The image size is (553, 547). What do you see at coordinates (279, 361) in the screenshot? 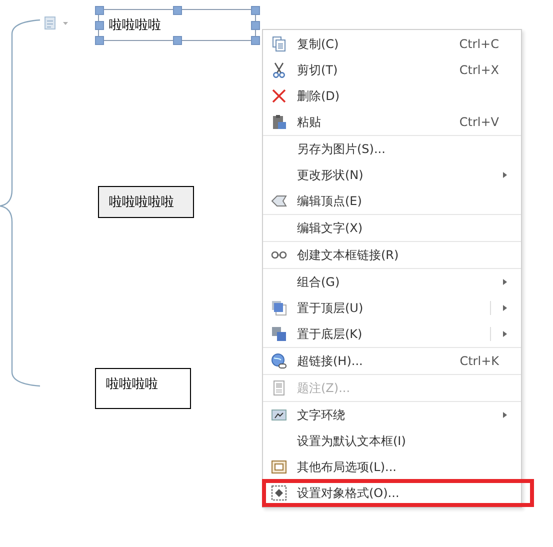
I see `globe-link-icon` at bounding box center [279, 361].